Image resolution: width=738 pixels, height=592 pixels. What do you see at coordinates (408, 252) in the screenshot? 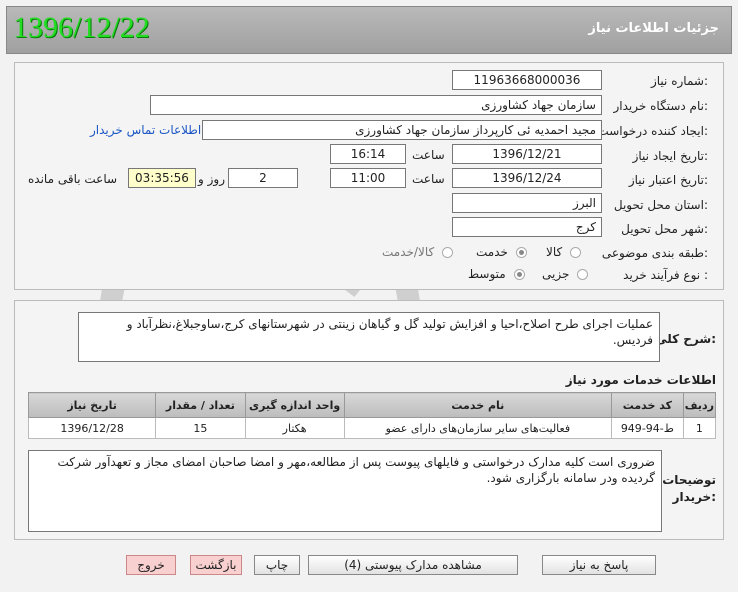
I see `category-option-goods-service-label: کالا/خدمت` at bounding box center [408, 252].